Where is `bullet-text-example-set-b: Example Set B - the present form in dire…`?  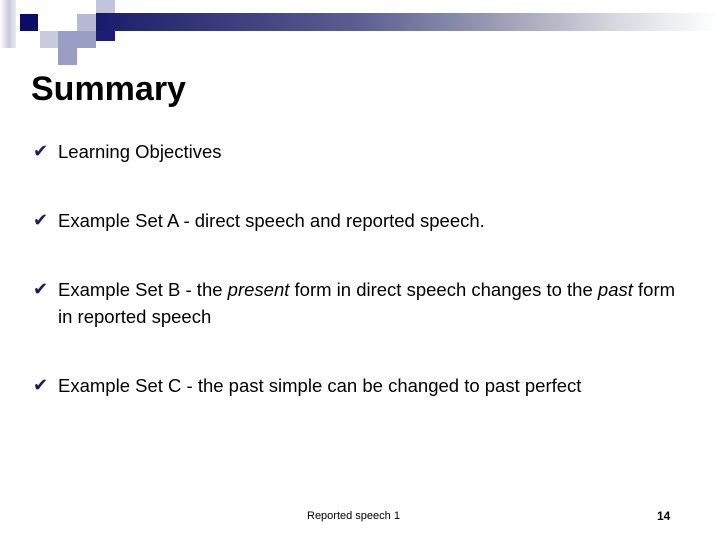 bullet-text-example-set-b: Example Set B - the present form in dire… is located at coordinates (367, 303).